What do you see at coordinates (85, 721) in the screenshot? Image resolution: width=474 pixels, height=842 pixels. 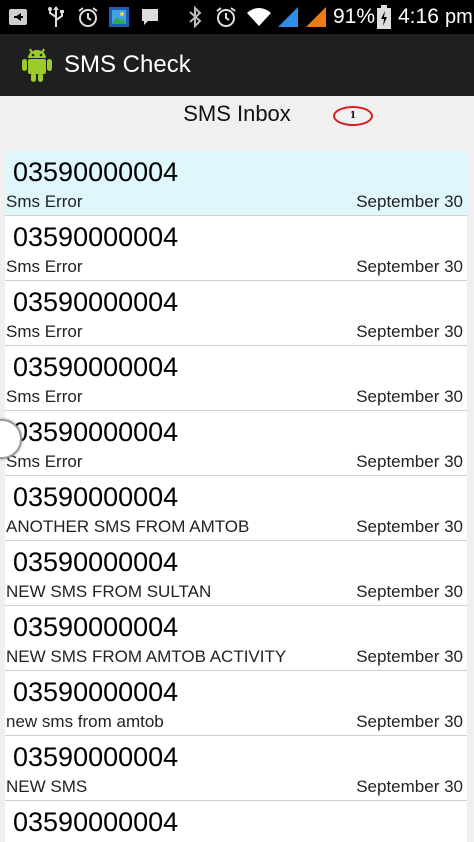 I see `message-preview: new sms from amtob` at bounding box center [85, 721].